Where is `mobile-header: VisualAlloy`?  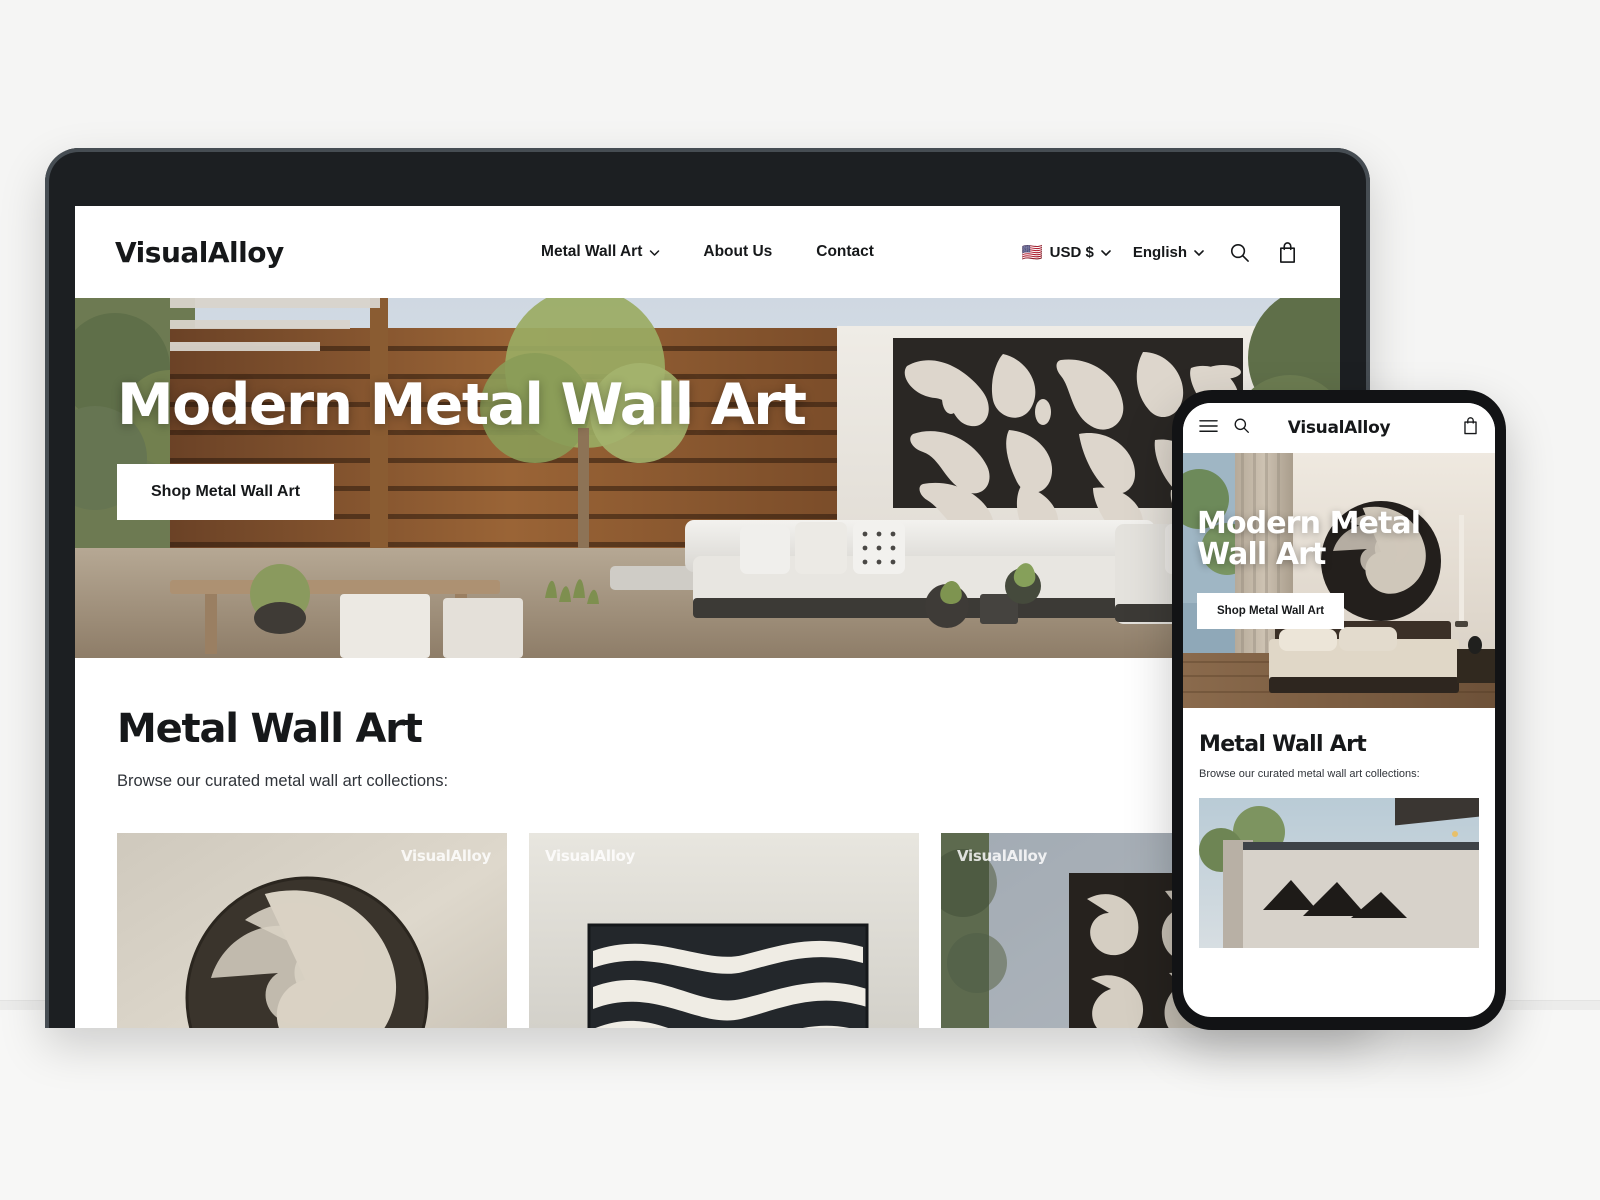 mobile-header: VisualAlloy is located at coordinates (1339, 428).